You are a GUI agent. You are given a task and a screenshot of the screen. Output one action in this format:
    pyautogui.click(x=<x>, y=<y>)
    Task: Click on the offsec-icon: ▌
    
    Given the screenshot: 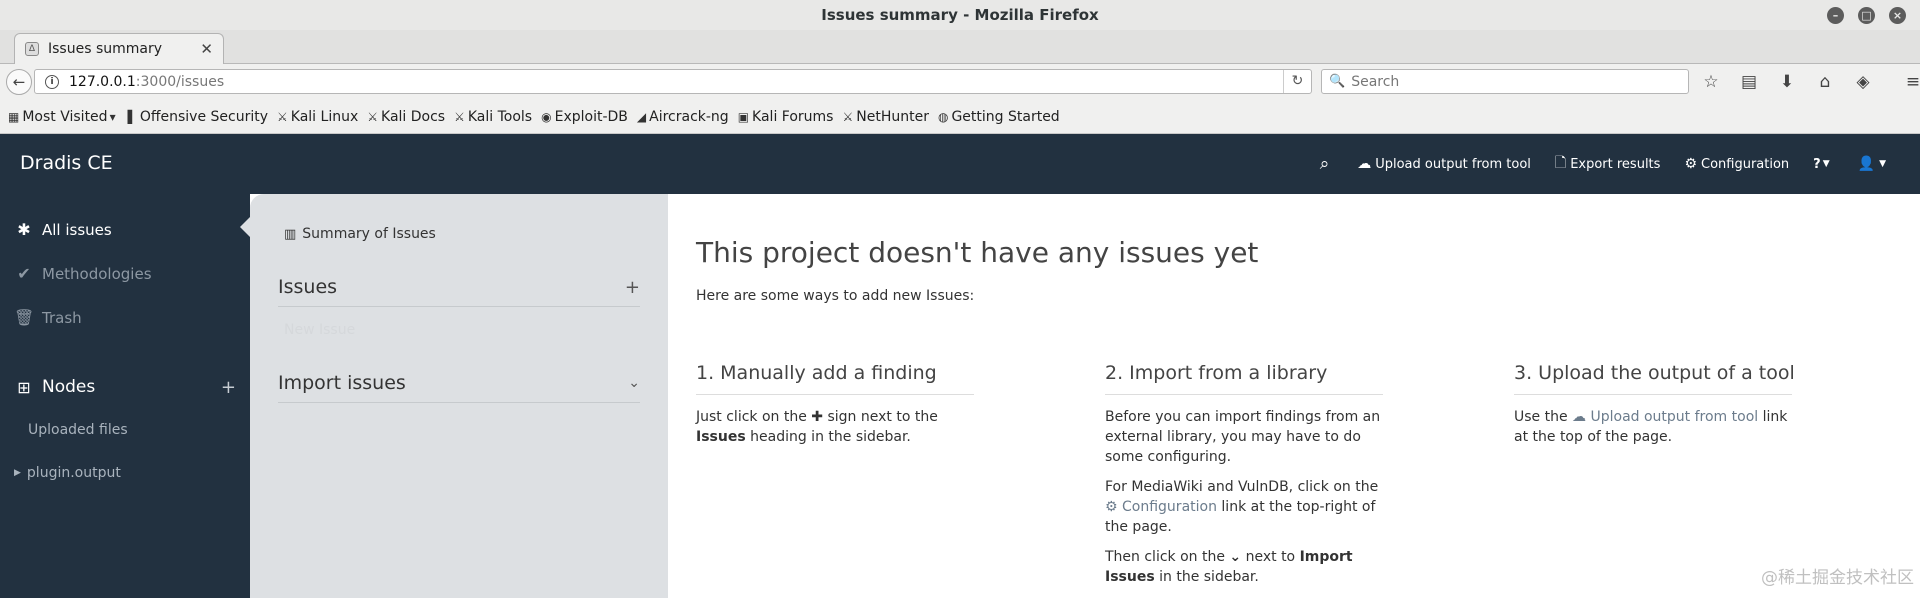 What is the action you would take?
    pyautogui.click(x=132, y=116)
    